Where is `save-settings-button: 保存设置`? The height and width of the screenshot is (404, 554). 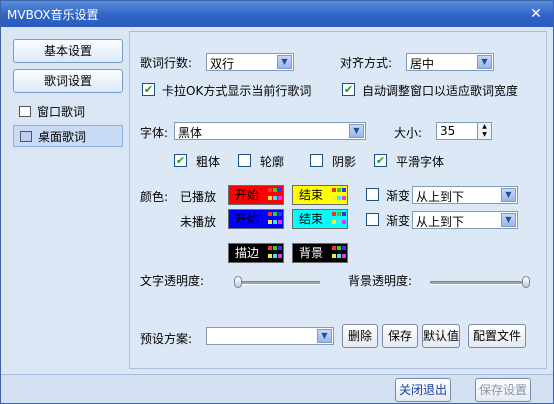 save-settings-button: 保存设置 is located at coordinates (503, 390).